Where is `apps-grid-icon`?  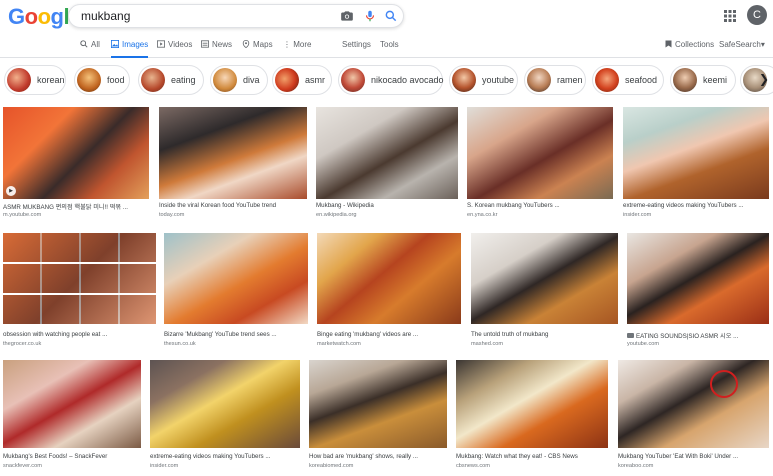
apps-grid-icon is located at coordinates (730, 16).